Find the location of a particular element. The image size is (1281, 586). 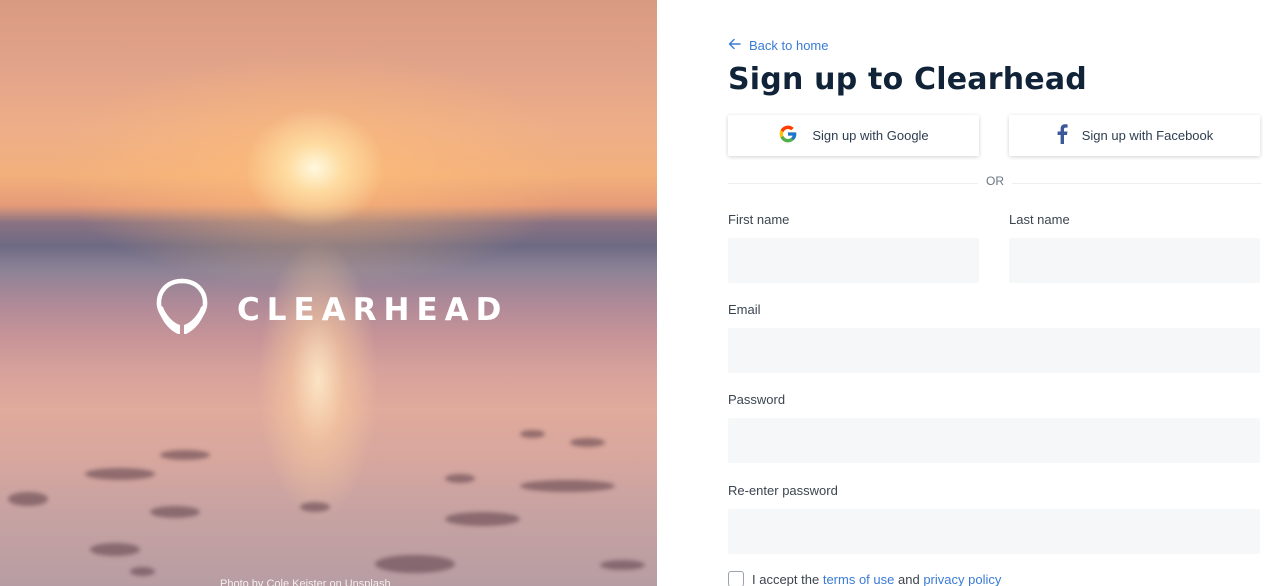

facebook-icon is located at coordinates (1062, 135).